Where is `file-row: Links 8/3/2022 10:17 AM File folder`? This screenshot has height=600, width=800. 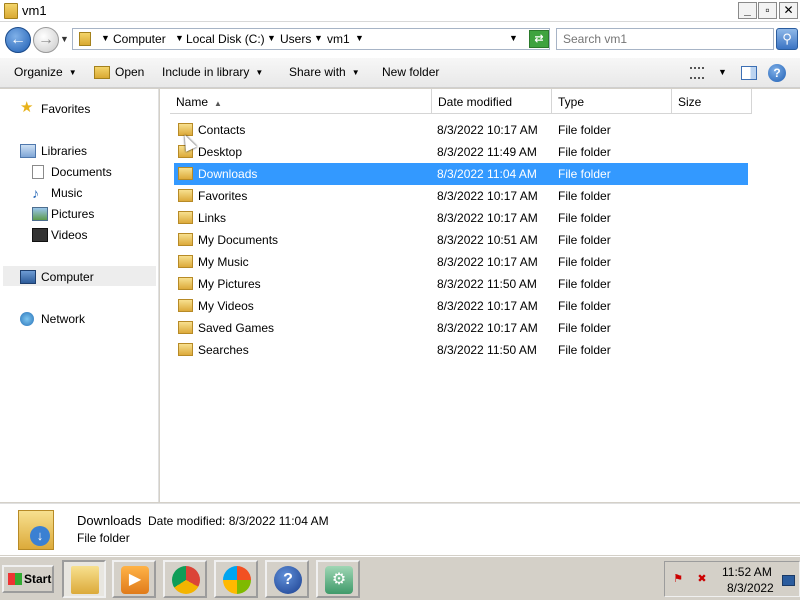
file-row: Links 8/3/2022 10:17 AM File folder is located at coordinates (461, 218).